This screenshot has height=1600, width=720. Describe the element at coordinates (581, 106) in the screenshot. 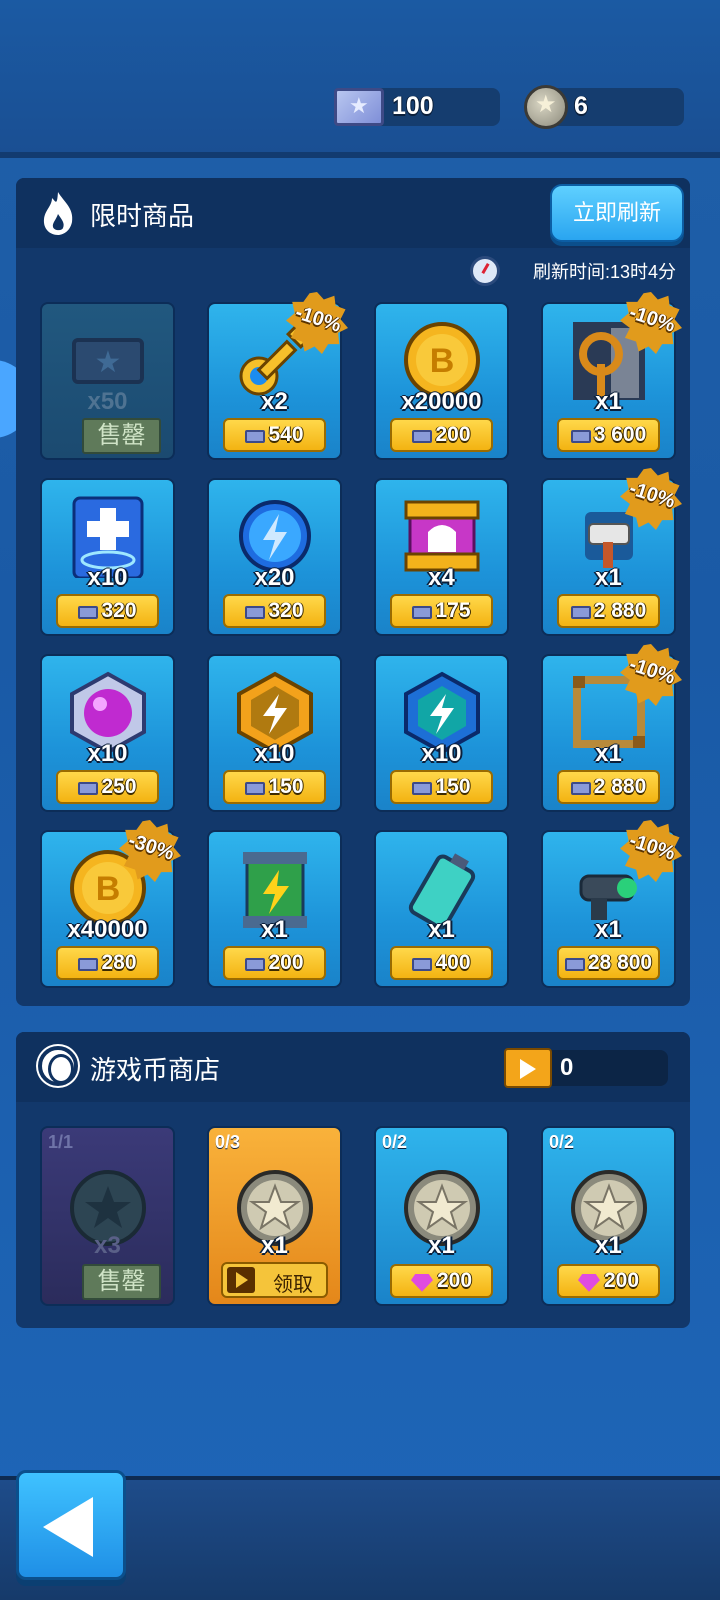

I see `star-coin-count: 6` at that location.